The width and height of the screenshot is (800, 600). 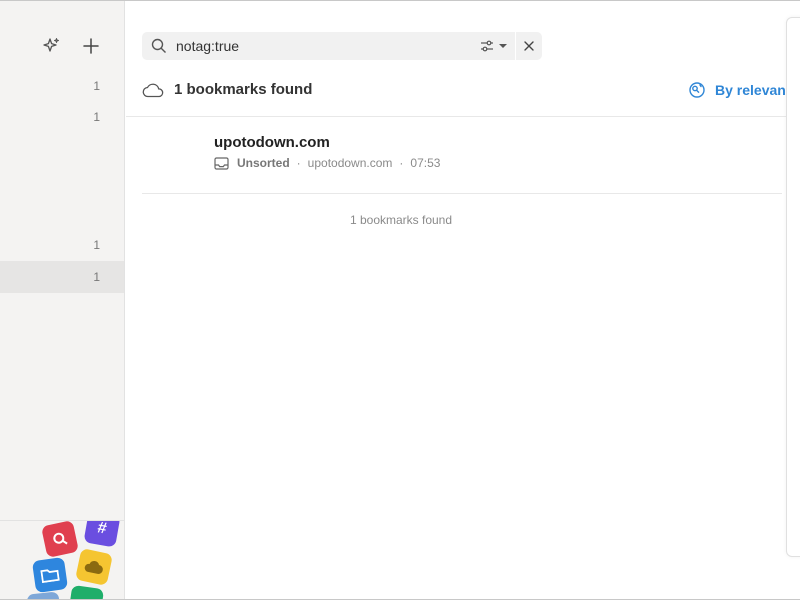 What do you see at coordinates (324, 46) in the screenshot?
I see `search-input` at bounding box center [324, 46].